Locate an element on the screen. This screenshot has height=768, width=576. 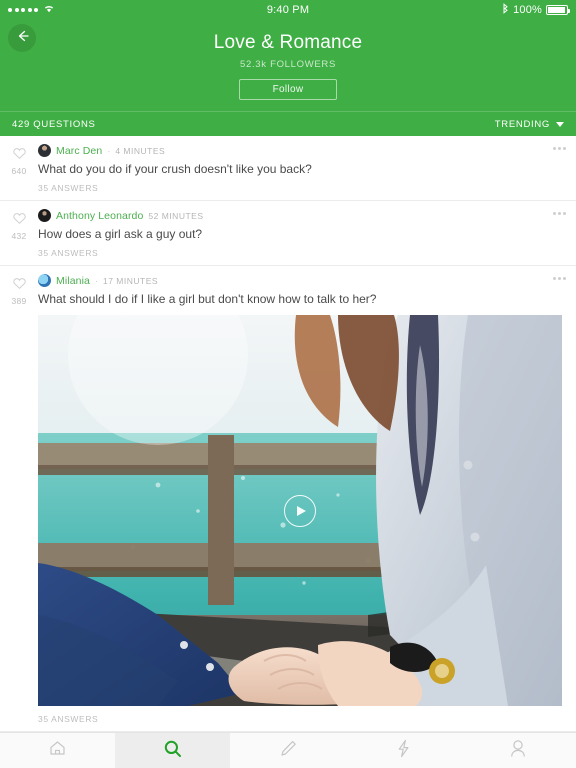
status-bar-time: 9:40 PM is located at coordinates (288, 10).